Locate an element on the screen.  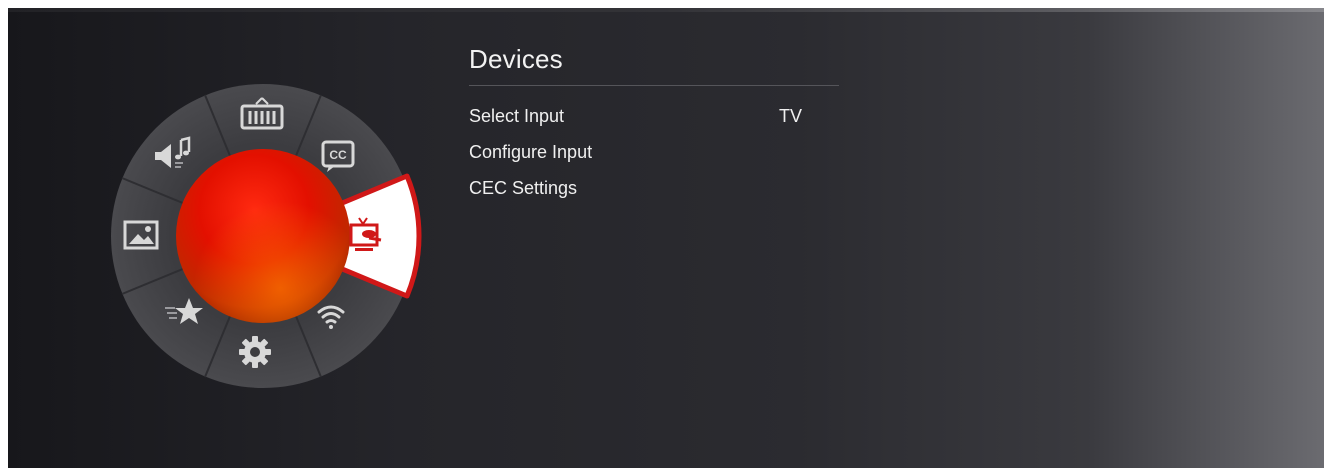
menu-item-cec-settings: CEC Settings is located at coordinates (654, 188).